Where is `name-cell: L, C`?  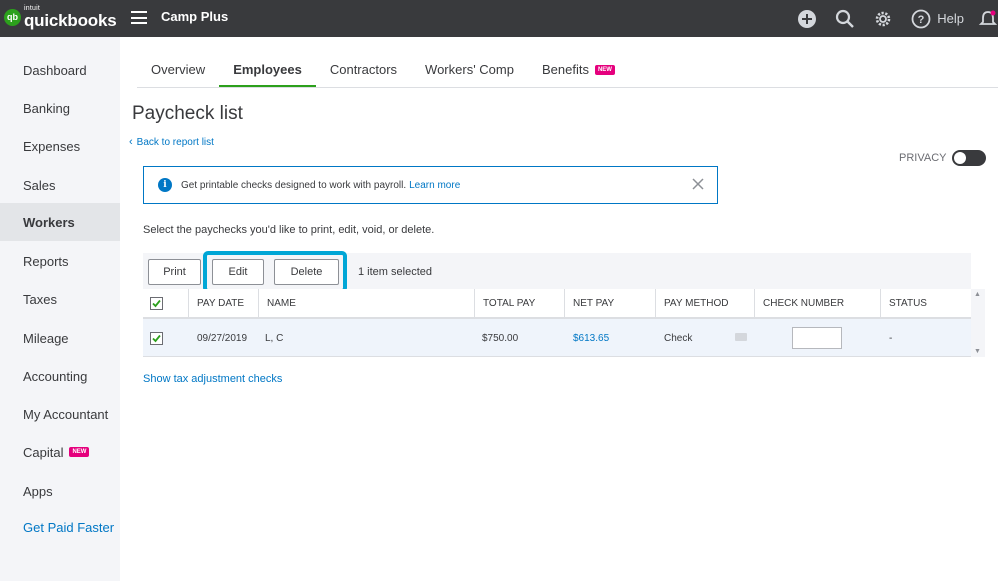
name-cell: L, C is located at coordinates (274, 338).